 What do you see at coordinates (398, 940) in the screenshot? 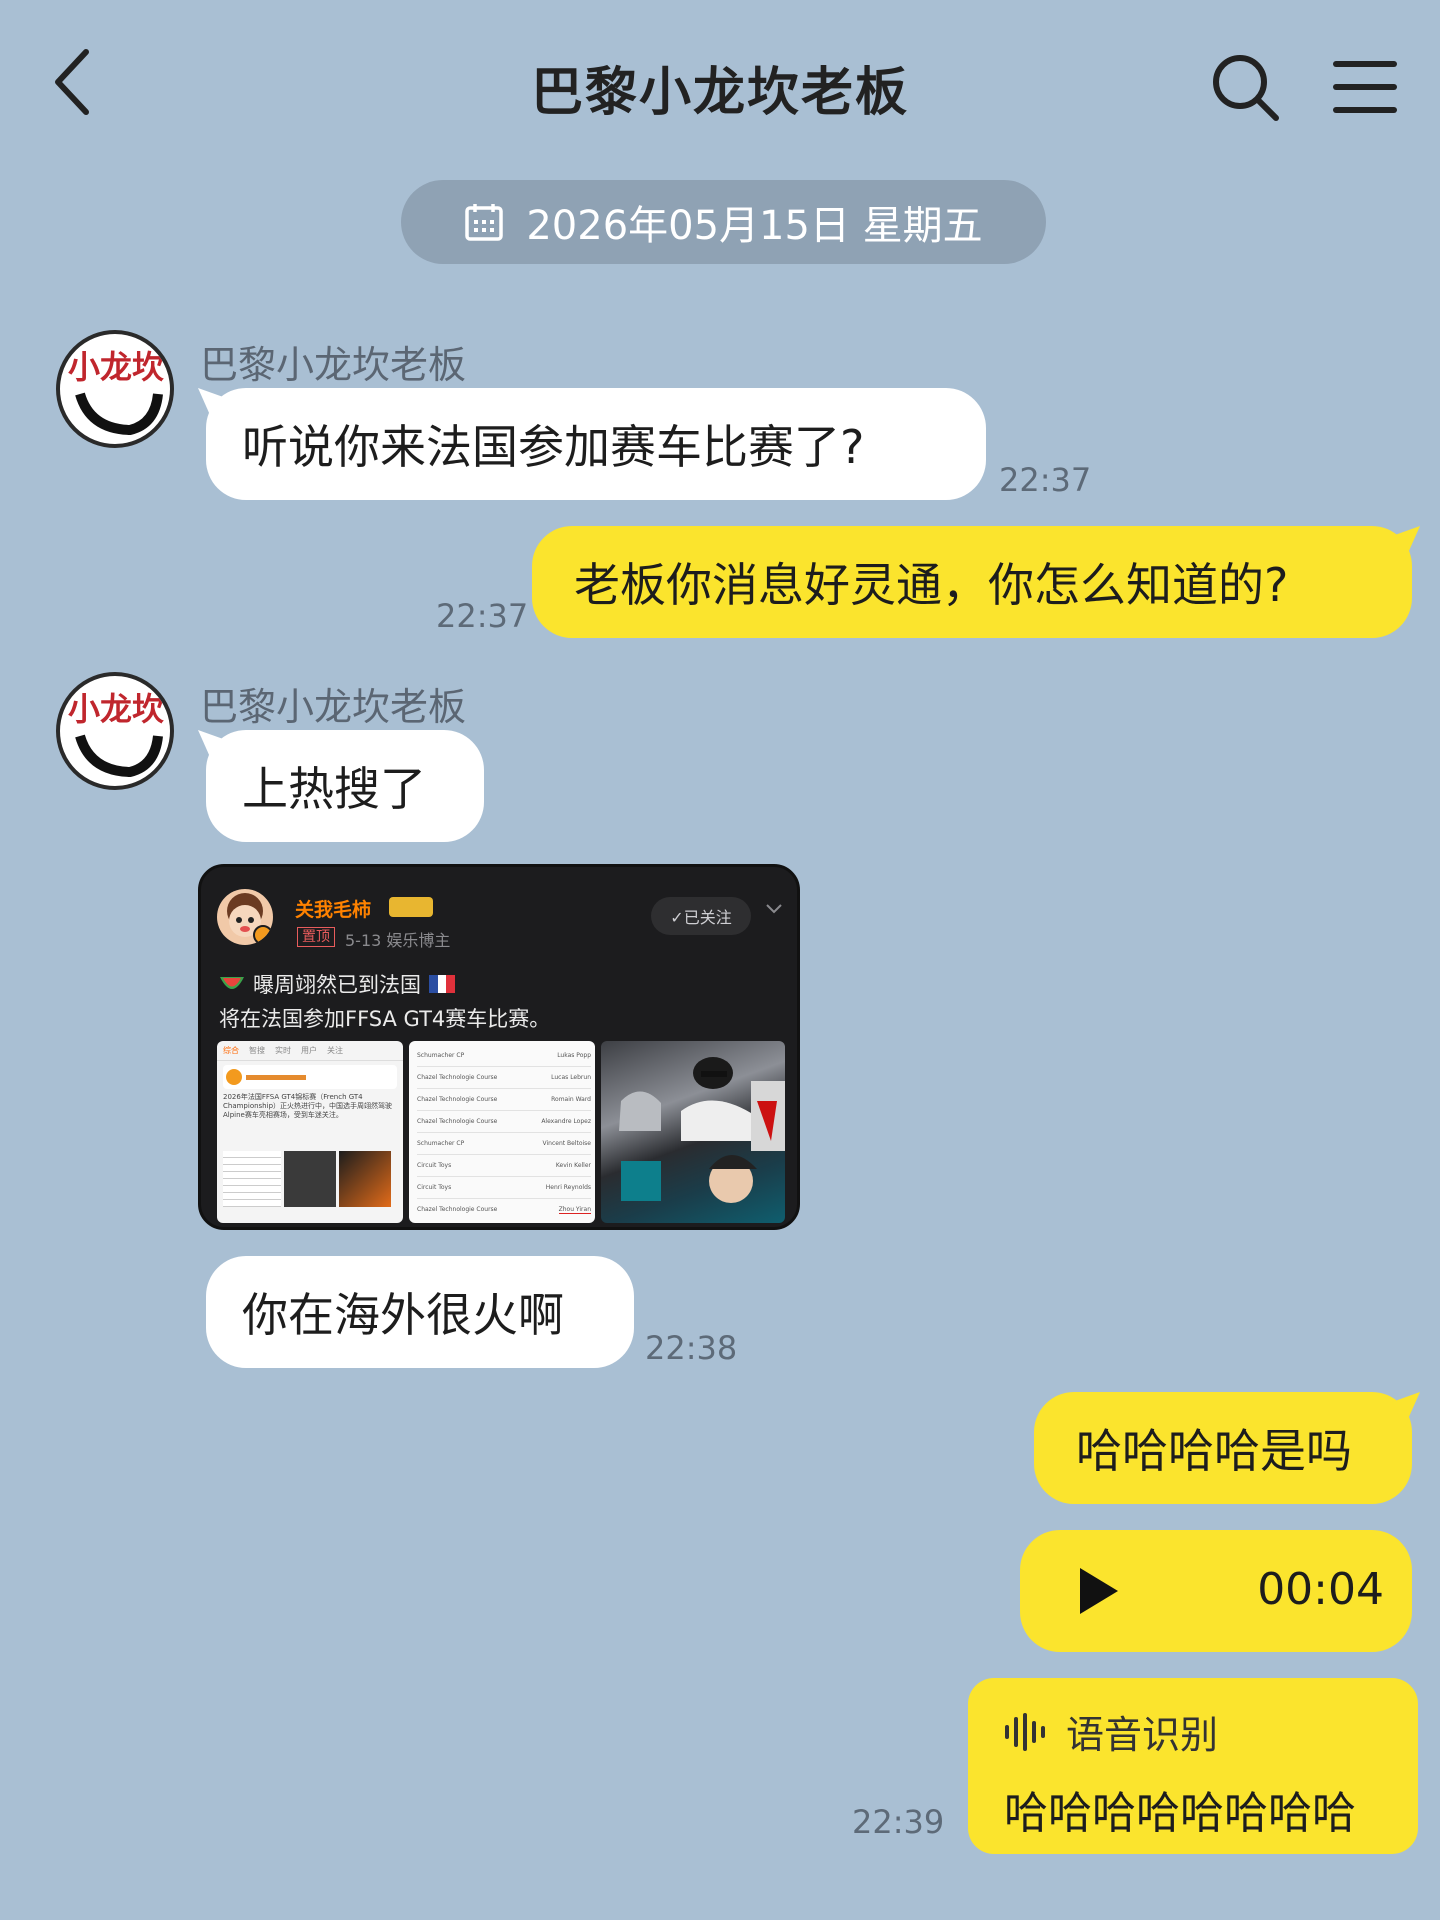
I see `post-meta: 5-13 娱乐博主` at bounding box center [398, 940].